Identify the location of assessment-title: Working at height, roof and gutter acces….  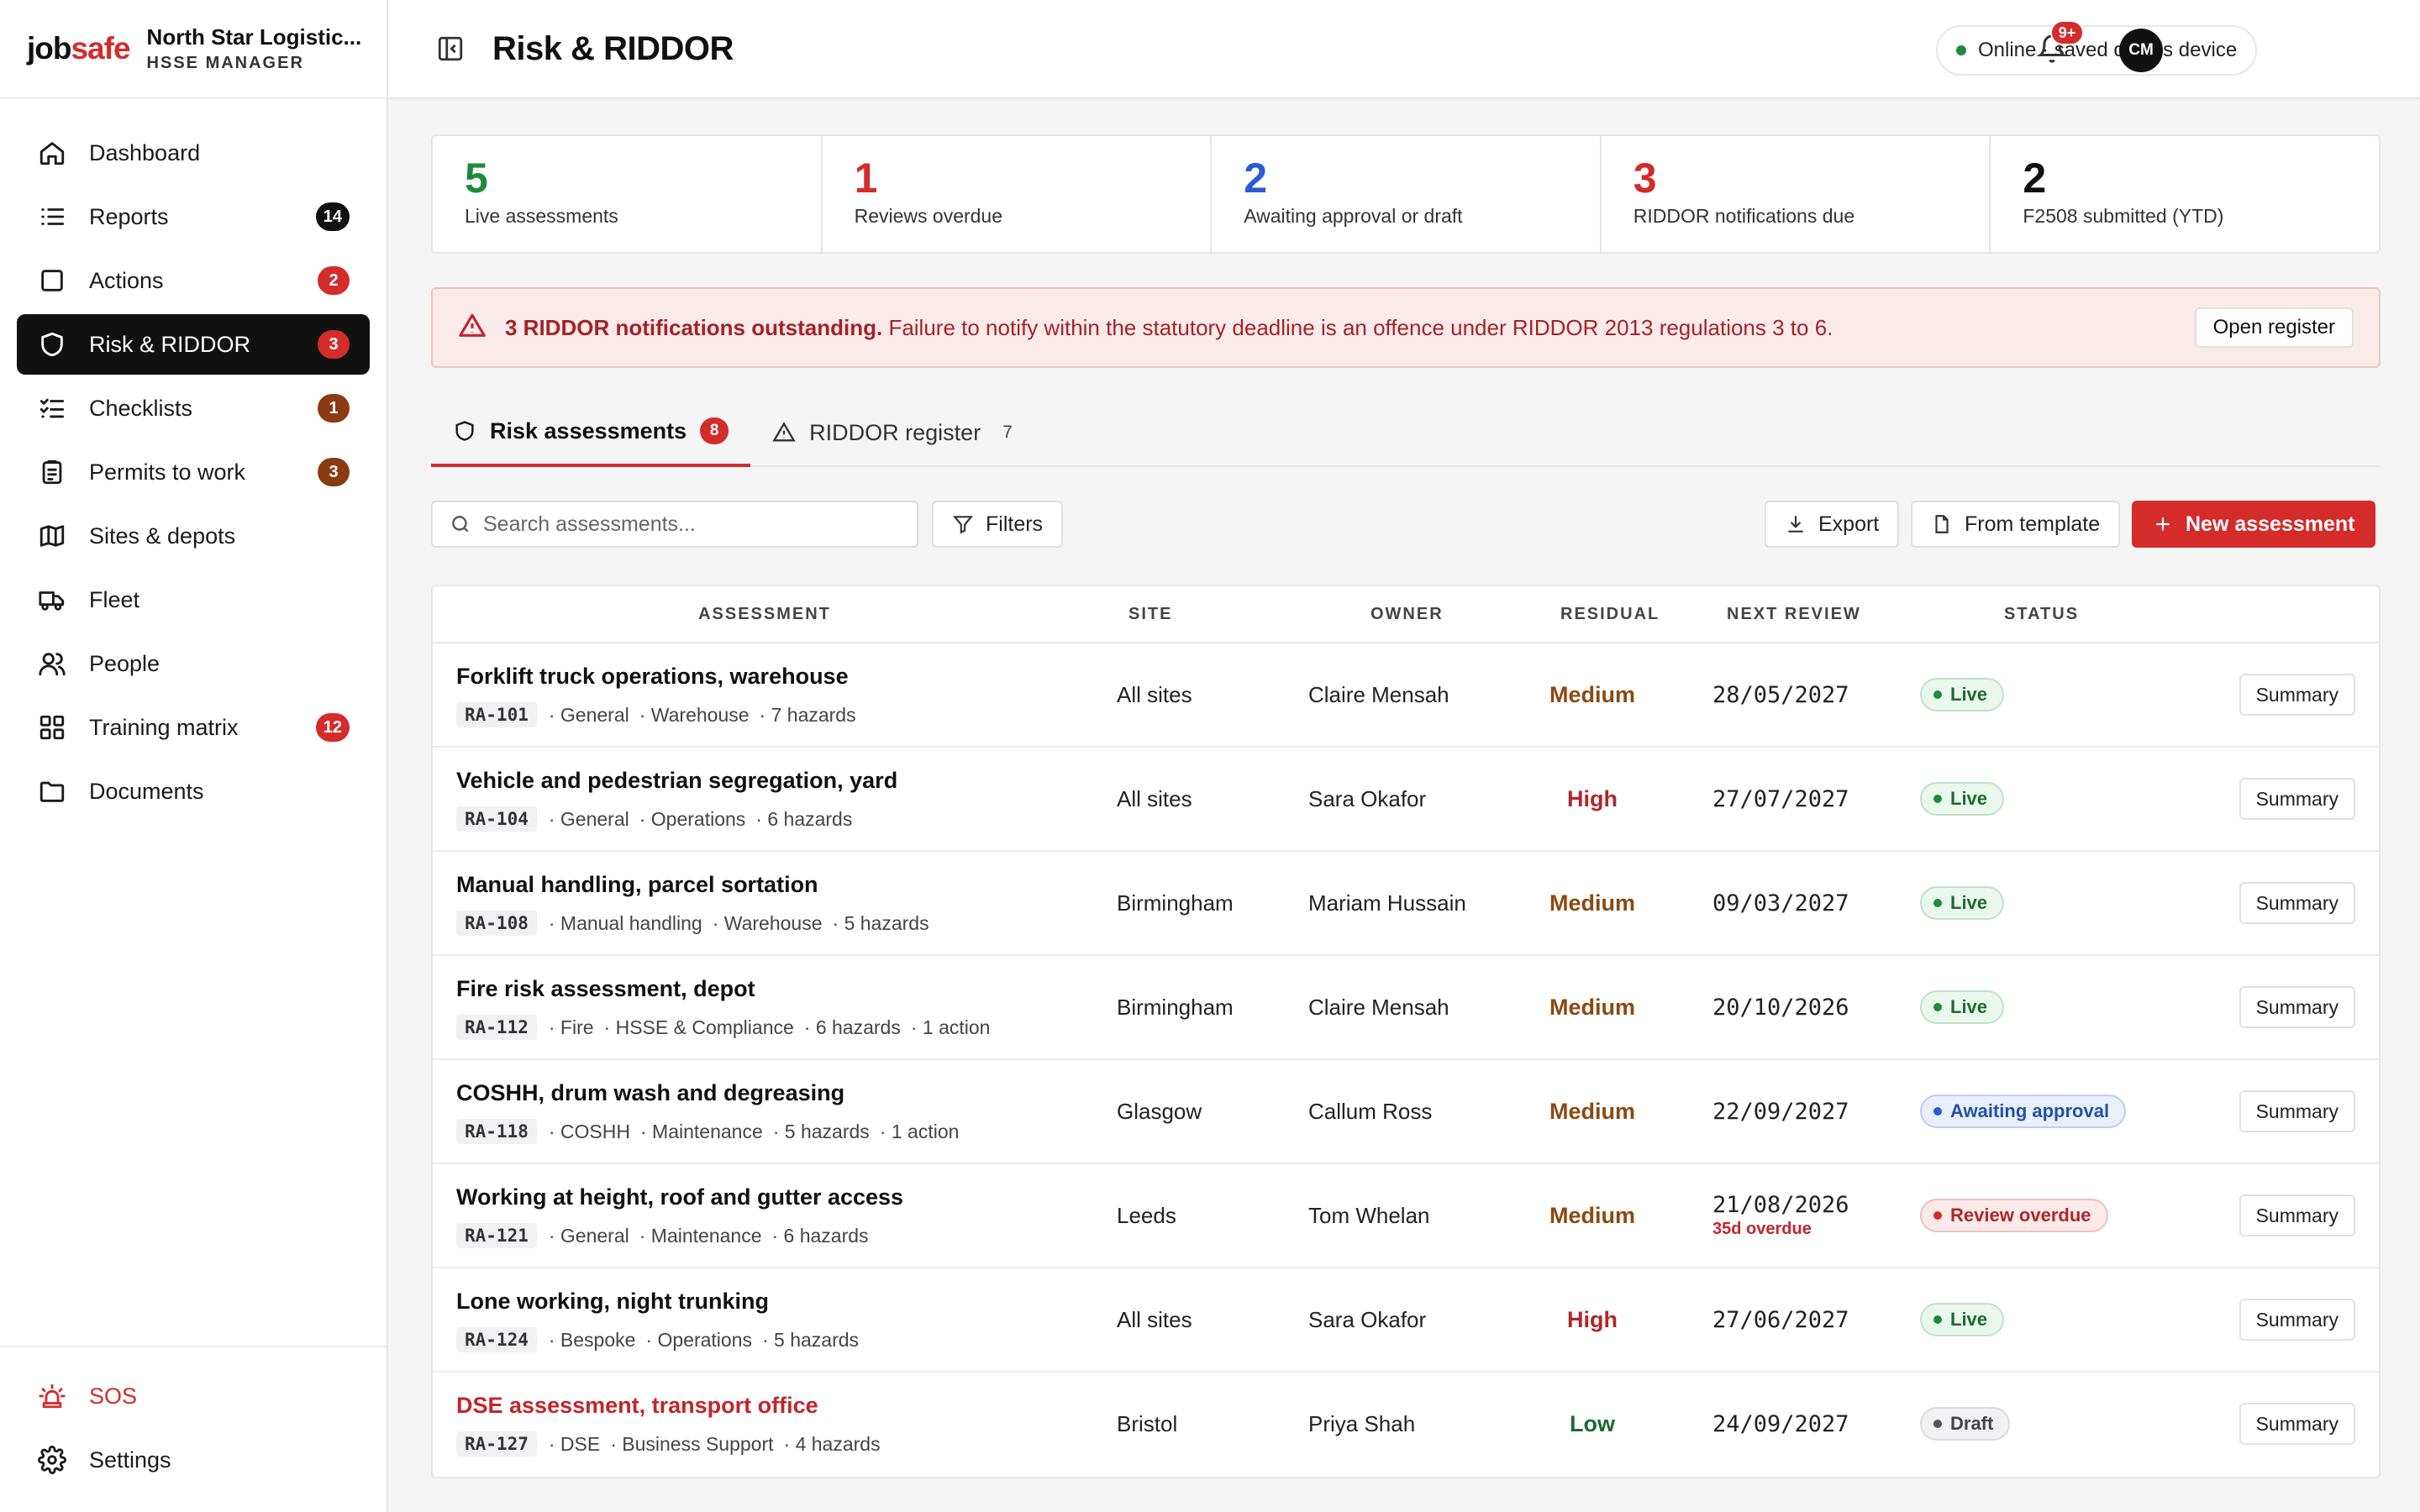
(679, 1197).